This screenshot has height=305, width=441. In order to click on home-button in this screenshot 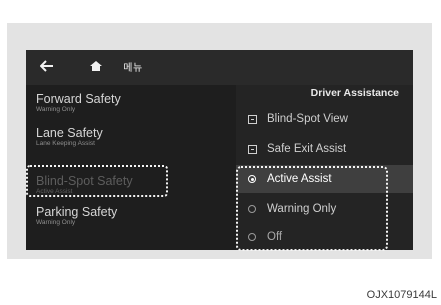, I will do `click(96, 66)`.